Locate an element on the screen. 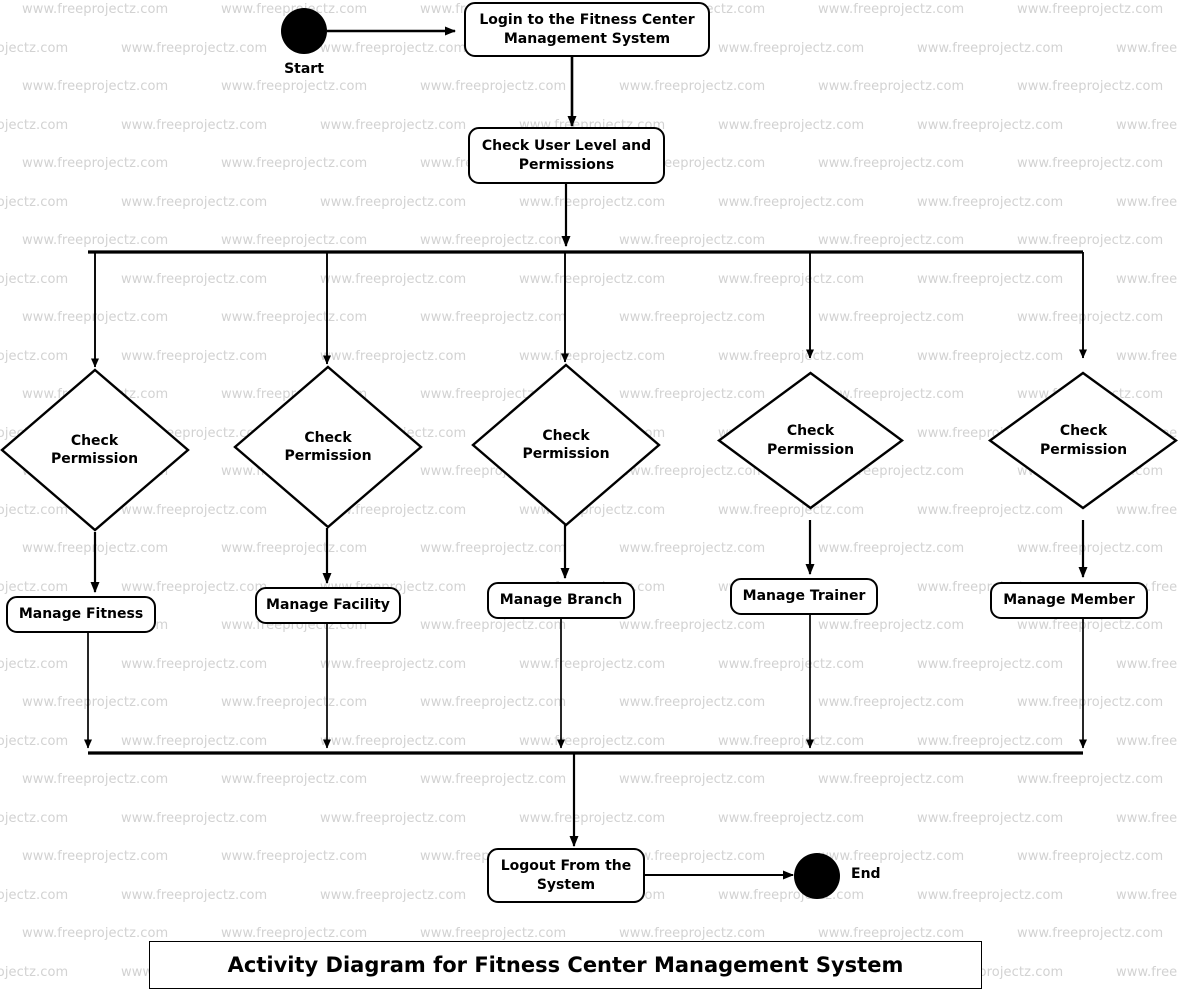 This screenshot has width=1178, height=994. action-manage-fitness: Manage Fitness is located at coordinates (81, 614).